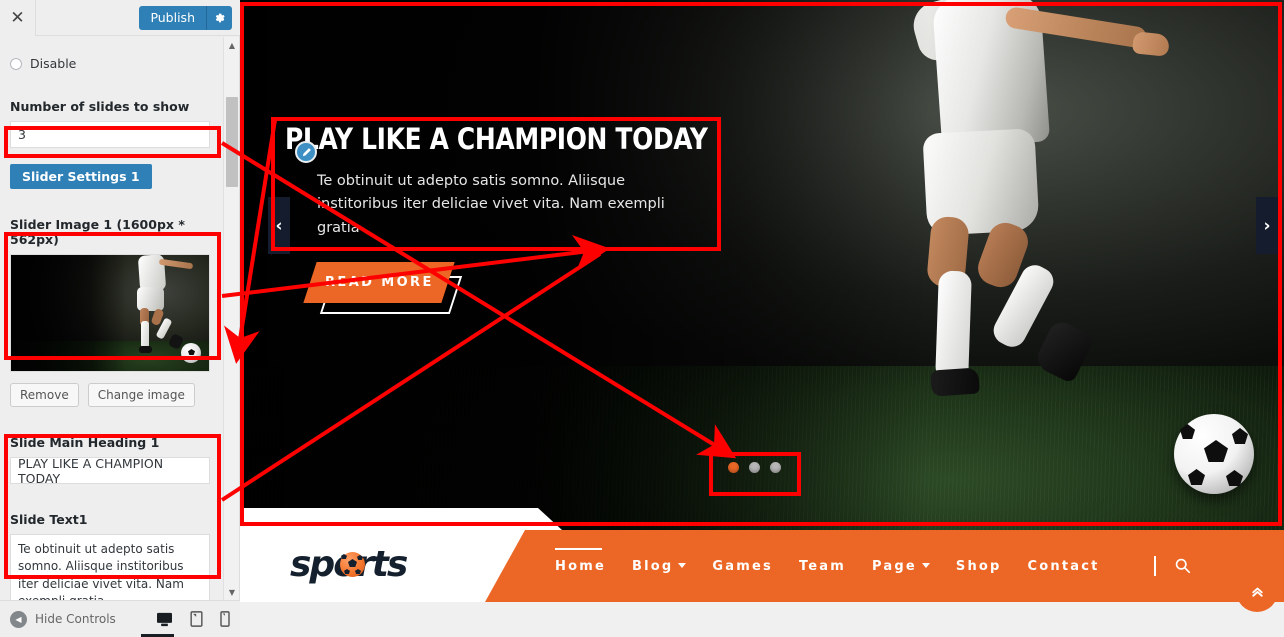 This screenshot has height=637, width=1284. Describe the element at coordinates (232, 592) in the screenshot. I see `scroll-down-arrow-icon: ▼` at that location.